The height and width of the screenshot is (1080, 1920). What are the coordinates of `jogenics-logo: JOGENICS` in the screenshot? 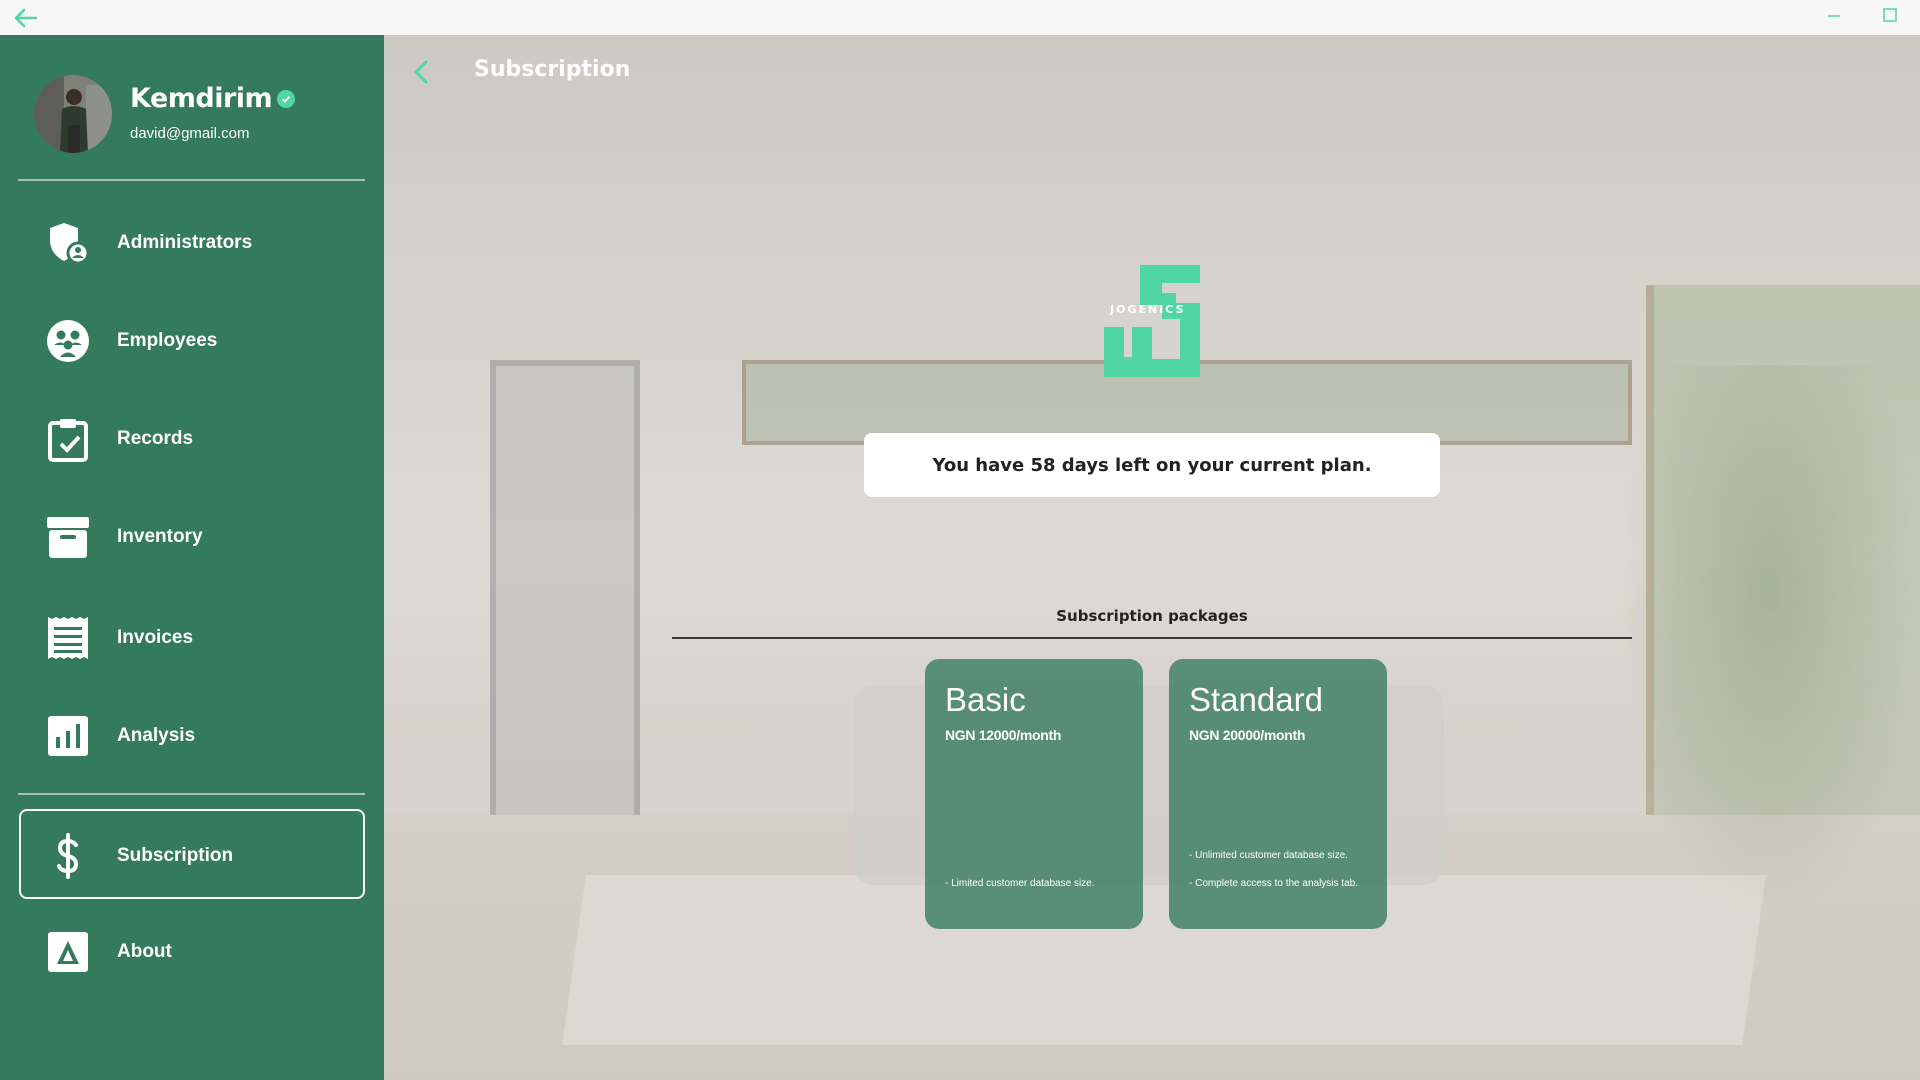 It's located at (1152, 321).